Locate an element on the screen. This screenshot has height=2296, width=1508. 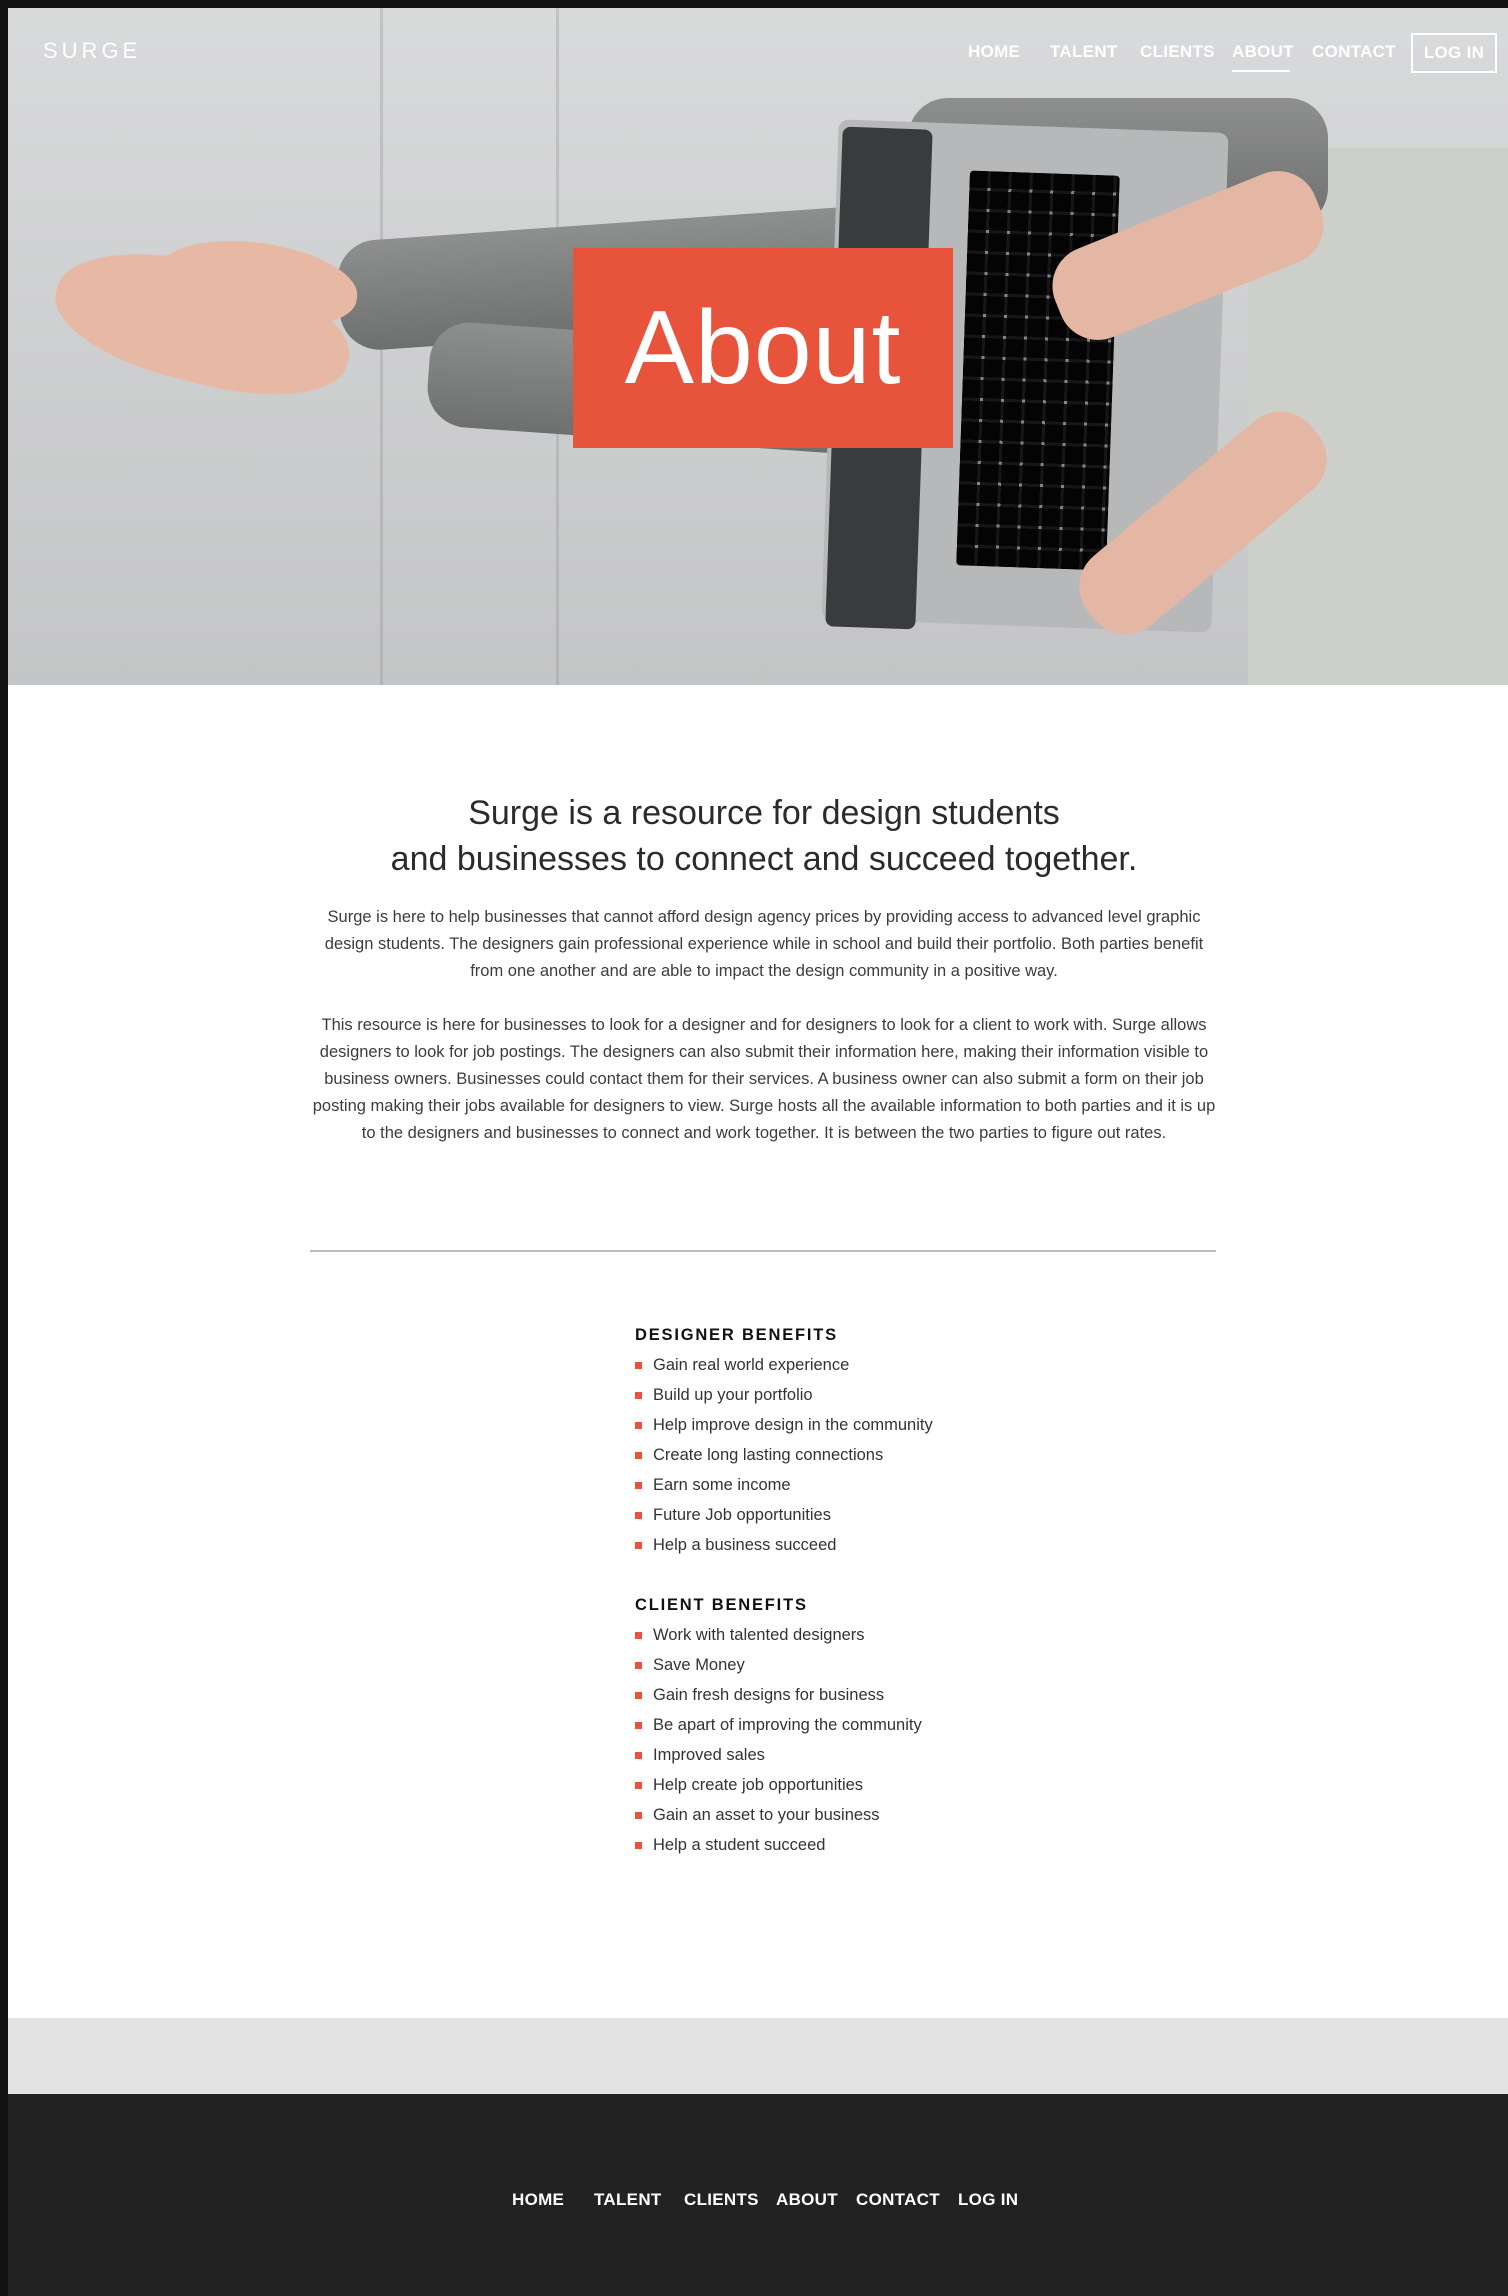
list-item-text: Work with talented designers is located at coordinates (759, 1635).